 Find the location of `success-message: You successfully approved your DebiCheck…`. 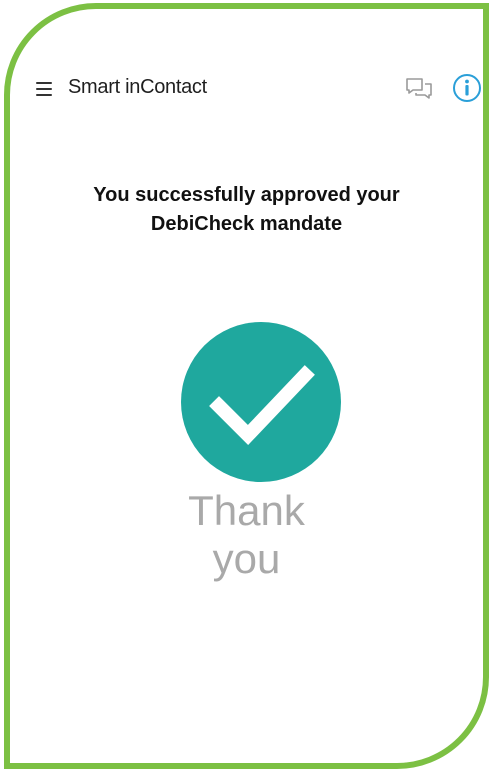

success-message: You successfully approved your DebiCheck… is located at coordinates (246, 210).